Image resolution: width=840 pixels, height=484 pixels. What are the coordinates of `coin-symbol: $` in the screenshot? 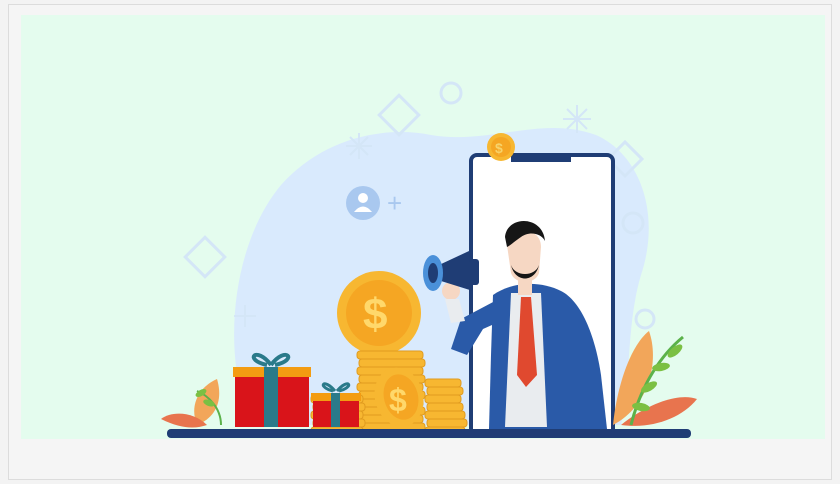 It's located at (499, 148).